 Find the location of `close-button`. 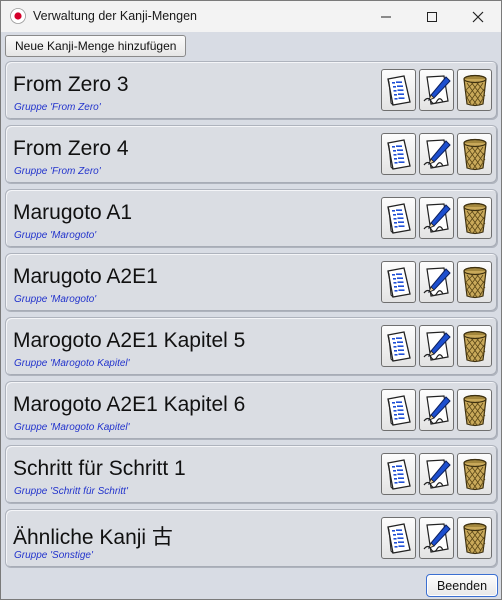

close-button is located at coordinates (478, 16).